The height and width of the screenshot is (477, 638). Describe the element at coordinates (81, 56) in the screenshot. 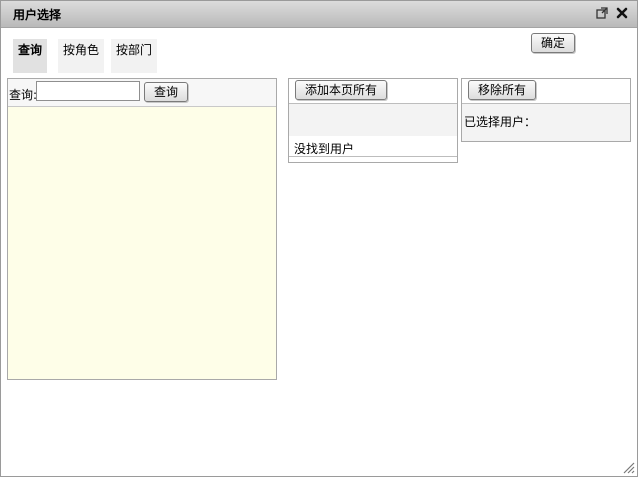

I see `tab-by-role: 按角色` at that location.